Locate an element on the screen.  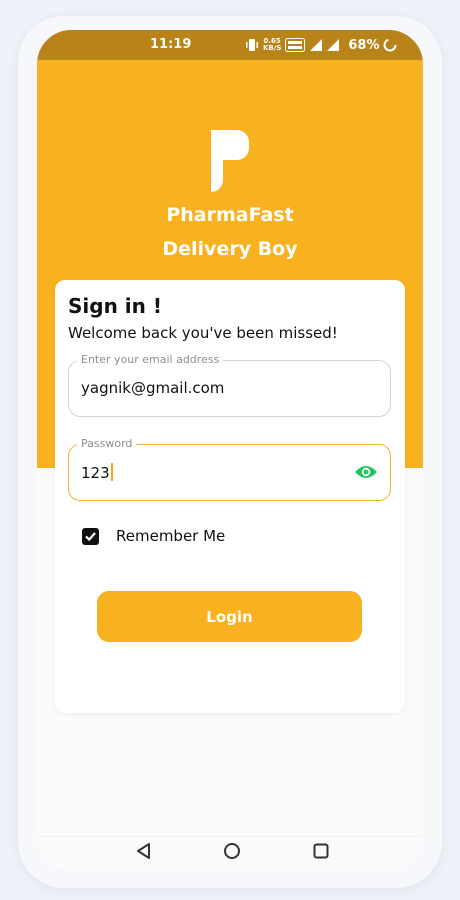
volte-icon is located at coordinates (295, 45).